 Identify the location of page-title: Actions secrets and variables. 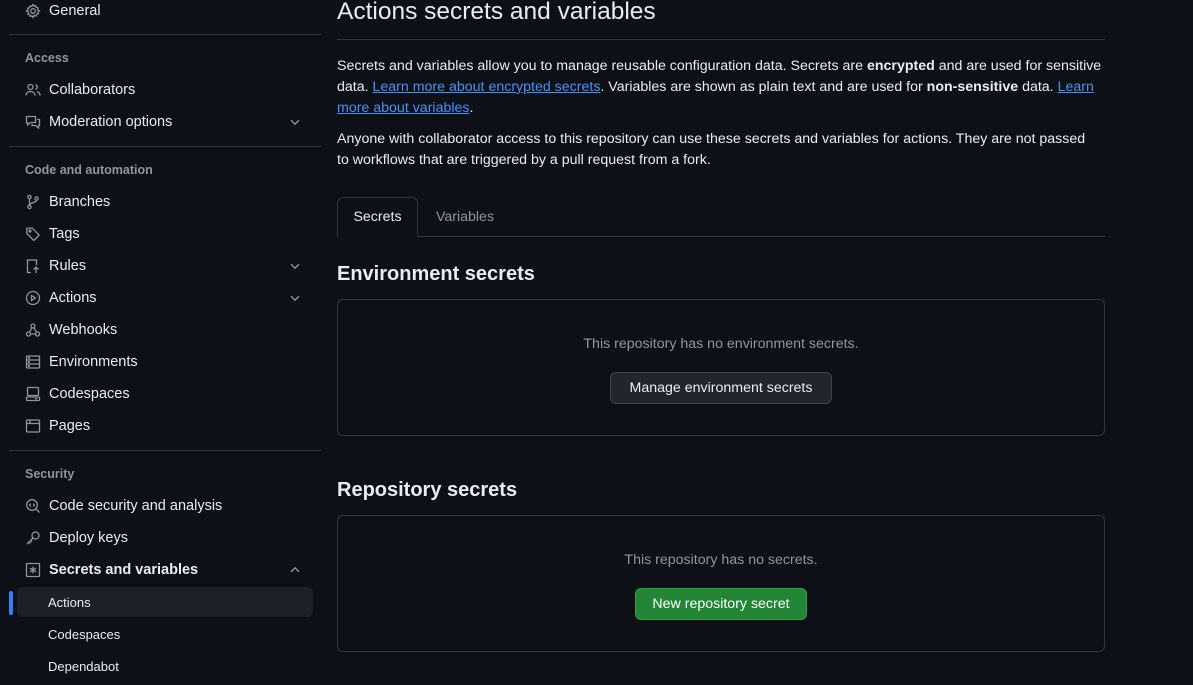
(496, 12).